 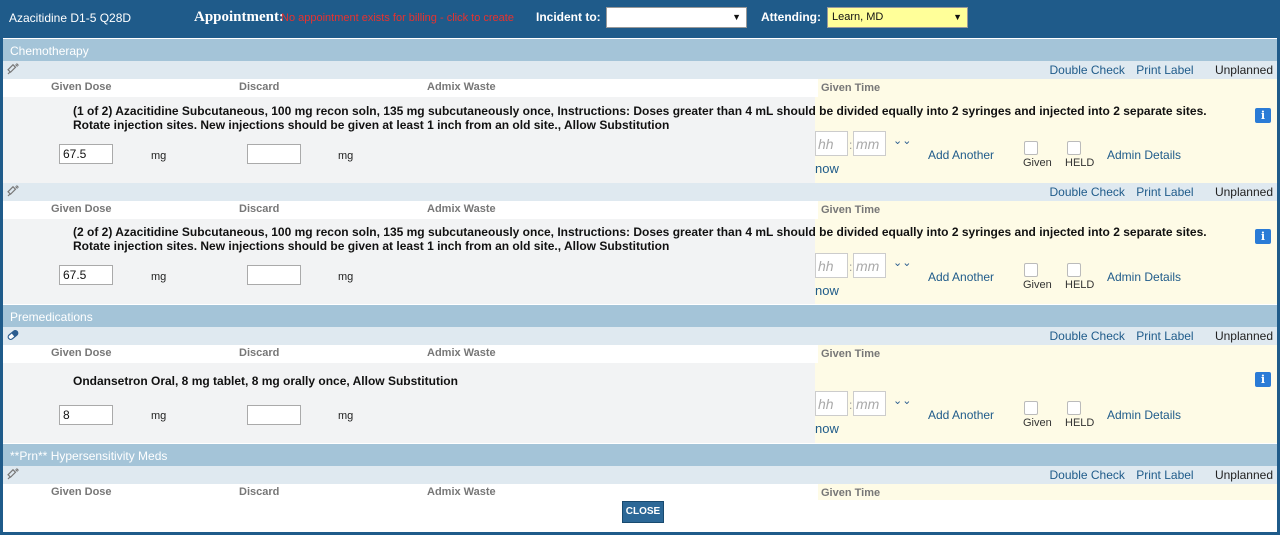 What do you see at coordinates (1080, 163) in the screenshot?
I see `held-label: HELD` at bounding box center [1080, 163].